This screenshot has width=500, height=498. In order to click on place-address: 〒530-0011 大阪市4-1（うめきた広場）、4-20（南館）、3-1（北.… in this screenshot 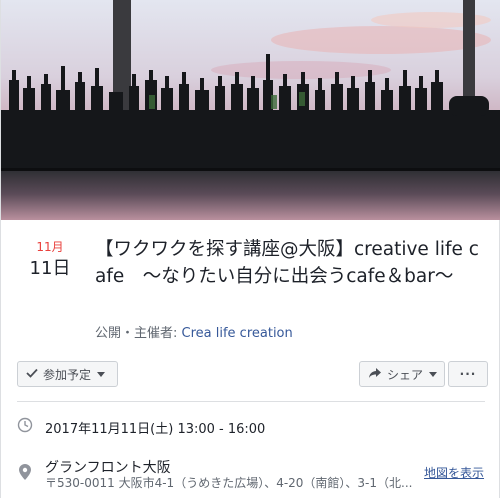, I will do `click(229, 483)`.